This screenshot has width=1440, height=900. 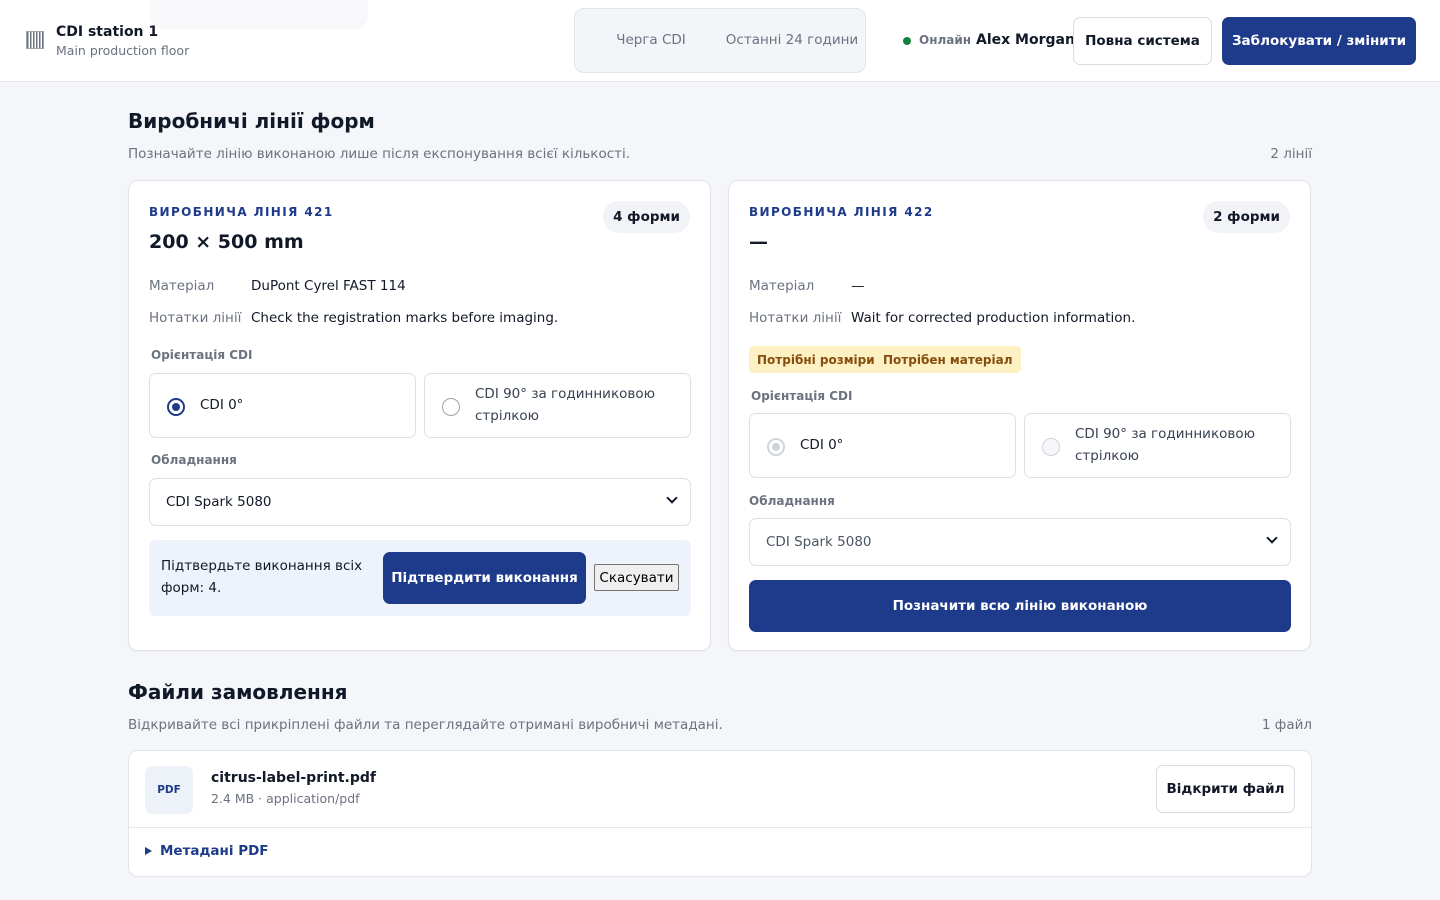 What do you see at coordinates (948, 359) in the screenshot?
I see `needs-material-badge: Потрібен матеріал` at bounding box center [948, 359].